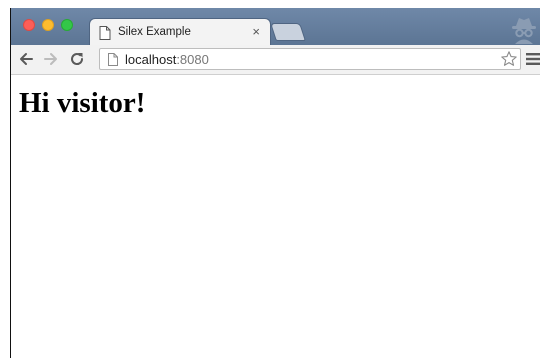  Describe the element at coordinates (154, 32) in the screenshot. I see `tab-title: Silex Example` at that location.